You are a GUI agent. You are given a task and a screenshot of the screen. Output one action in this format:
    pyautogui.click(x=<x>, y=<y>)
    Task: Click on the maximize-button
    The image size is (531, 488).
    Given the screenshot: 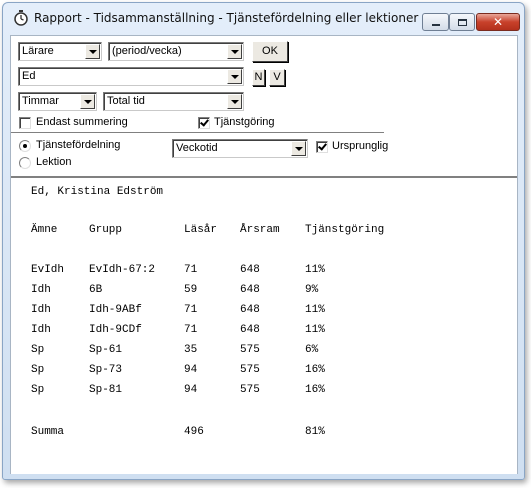 What is the action you would take?
    pyautogui.click(x=462, y=22)
    